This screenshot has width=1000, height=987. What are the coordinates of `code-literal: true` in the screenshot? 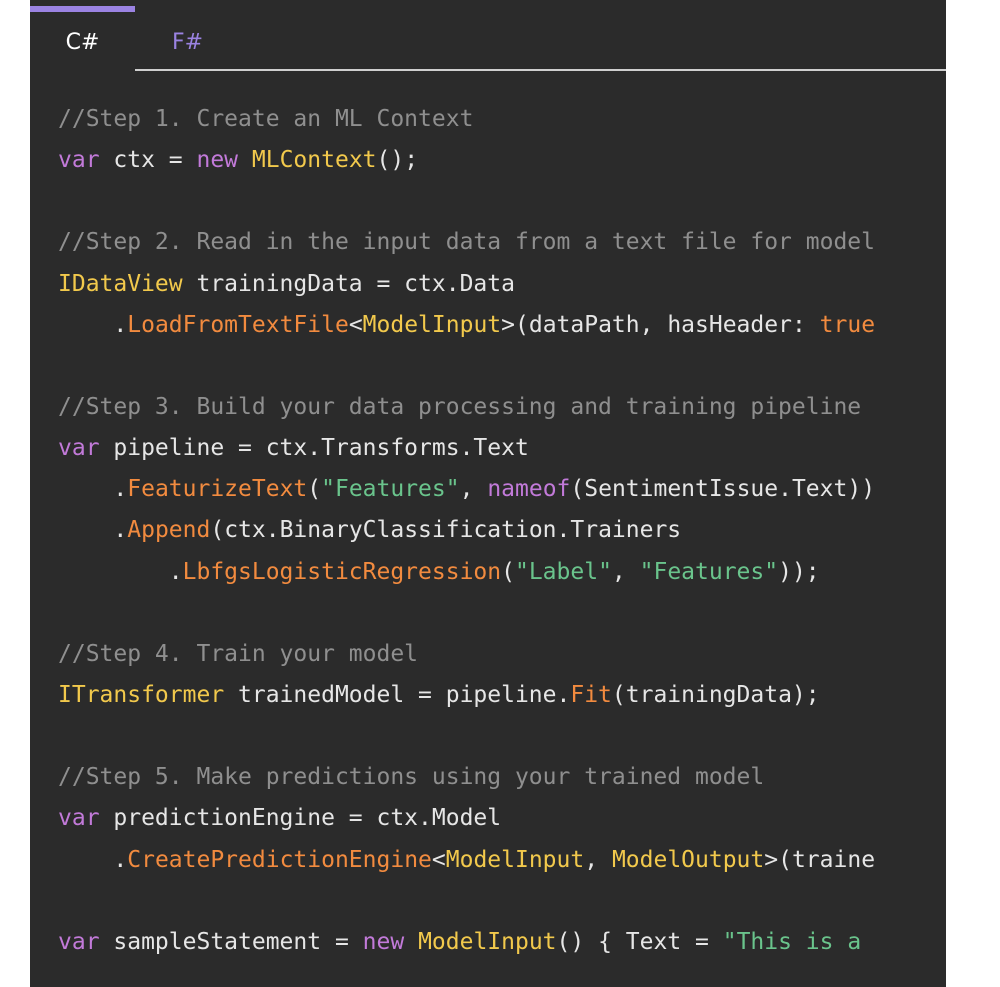 It's located at (847, 324).